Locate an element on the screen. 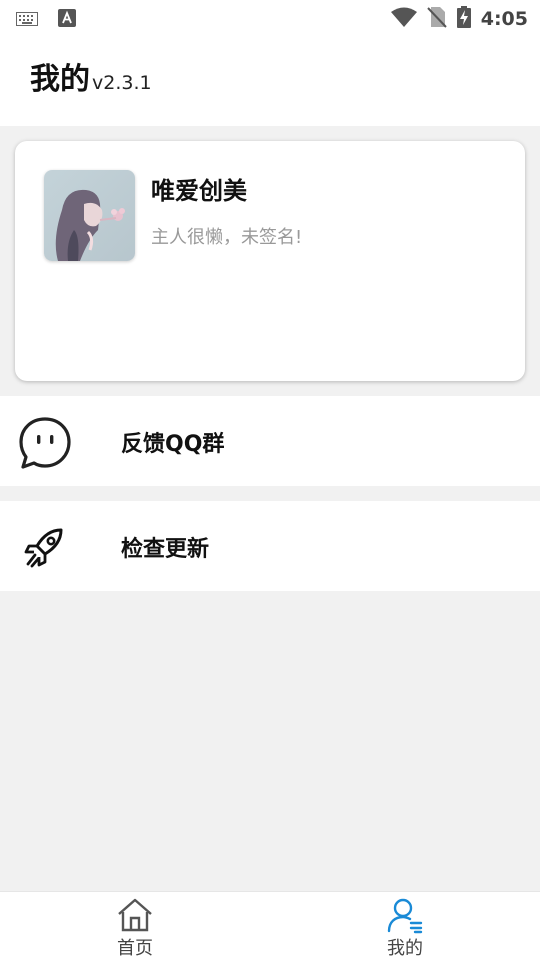 The width and height of the screenshot is (540, 960). home-icon is located at coordinates (135, 915).